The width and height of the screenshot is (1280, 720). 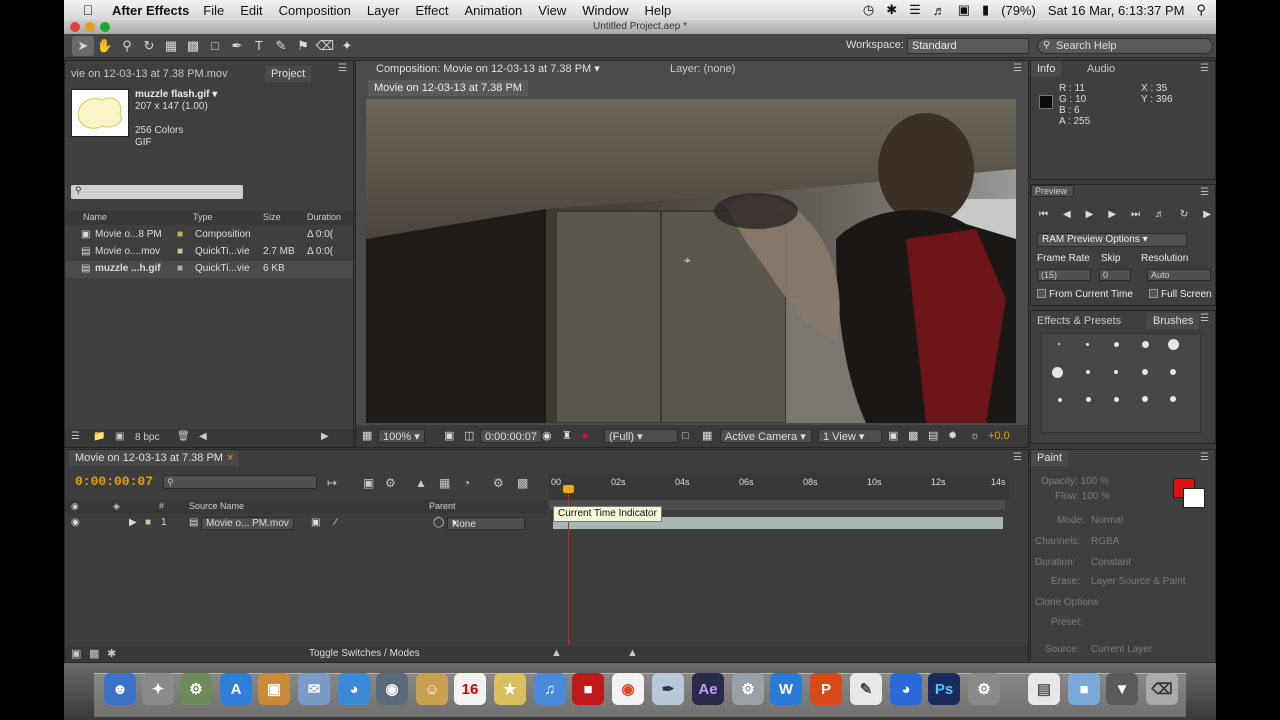 I want to click on transparency-grid-icon: ▦, so click(x=707, y=436).